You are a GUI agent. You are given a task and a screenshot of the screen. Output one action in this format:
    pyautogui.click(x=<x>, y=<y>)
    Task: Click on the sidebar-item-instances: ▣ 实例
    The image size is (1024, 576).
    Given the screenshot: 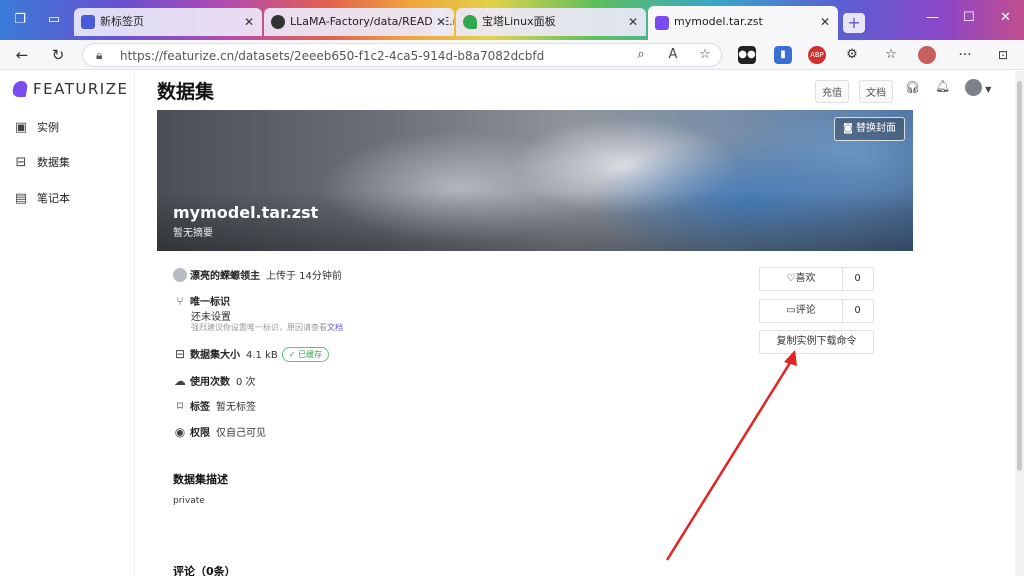 What is the action you would take?
    pyautogui.click(x=36, y=128)
    